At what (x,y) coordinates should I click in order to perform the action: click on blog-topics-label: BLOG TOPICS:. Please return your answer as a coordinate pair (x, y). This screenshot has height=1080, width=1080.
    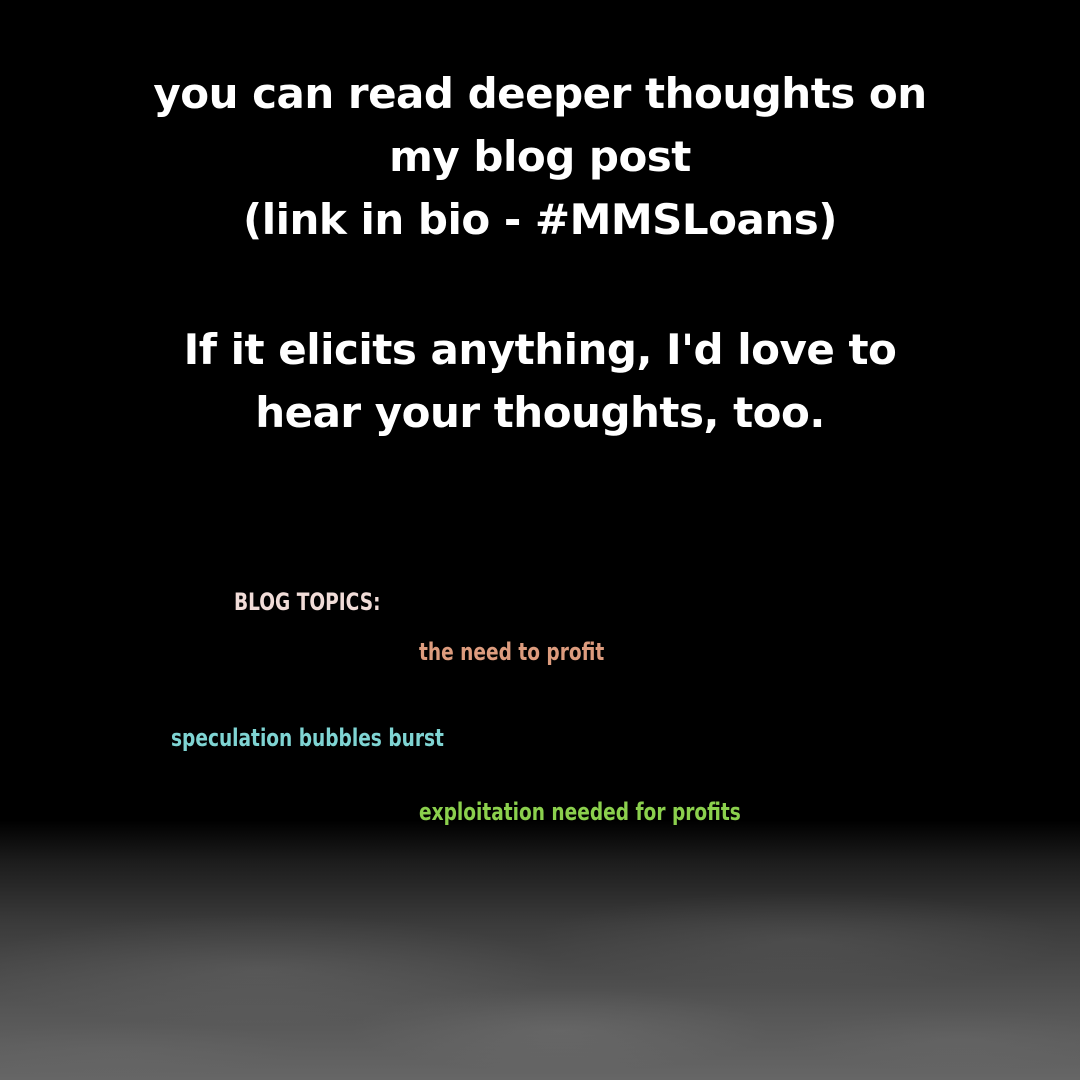
    Looking at the image, I should click on (307, 602).